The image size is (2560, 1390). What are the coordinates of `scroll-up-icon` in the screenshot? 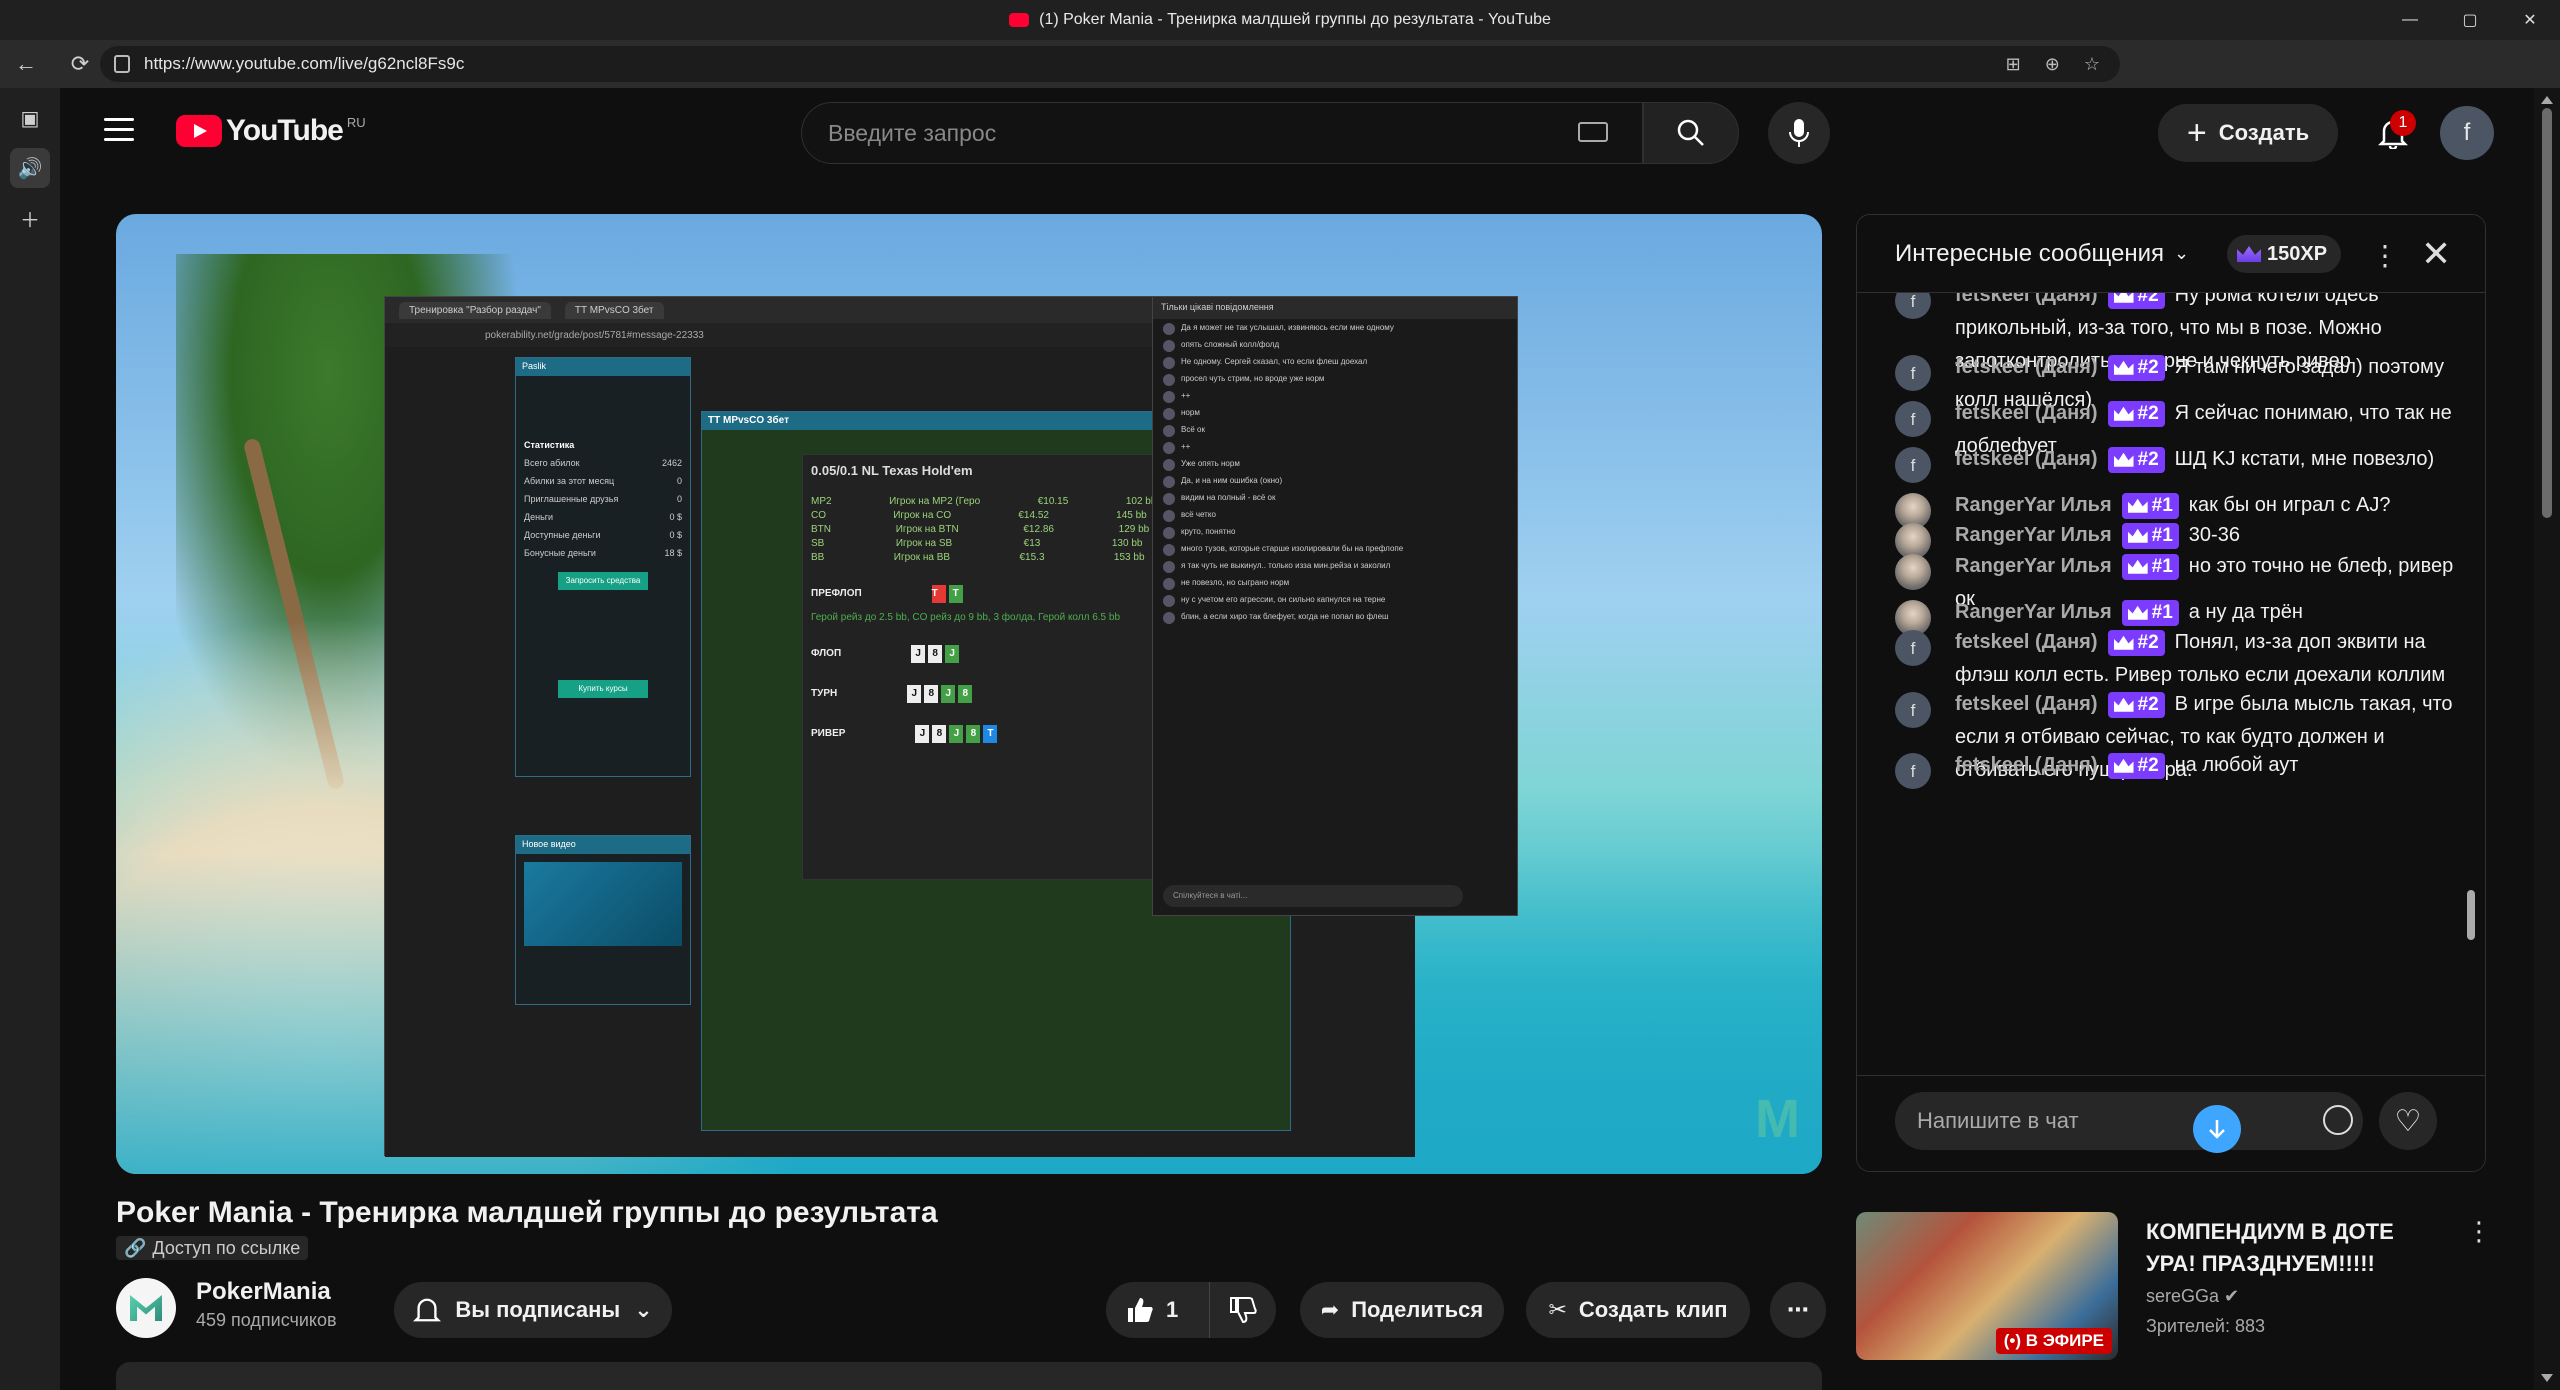 It's located at (2547, 100).